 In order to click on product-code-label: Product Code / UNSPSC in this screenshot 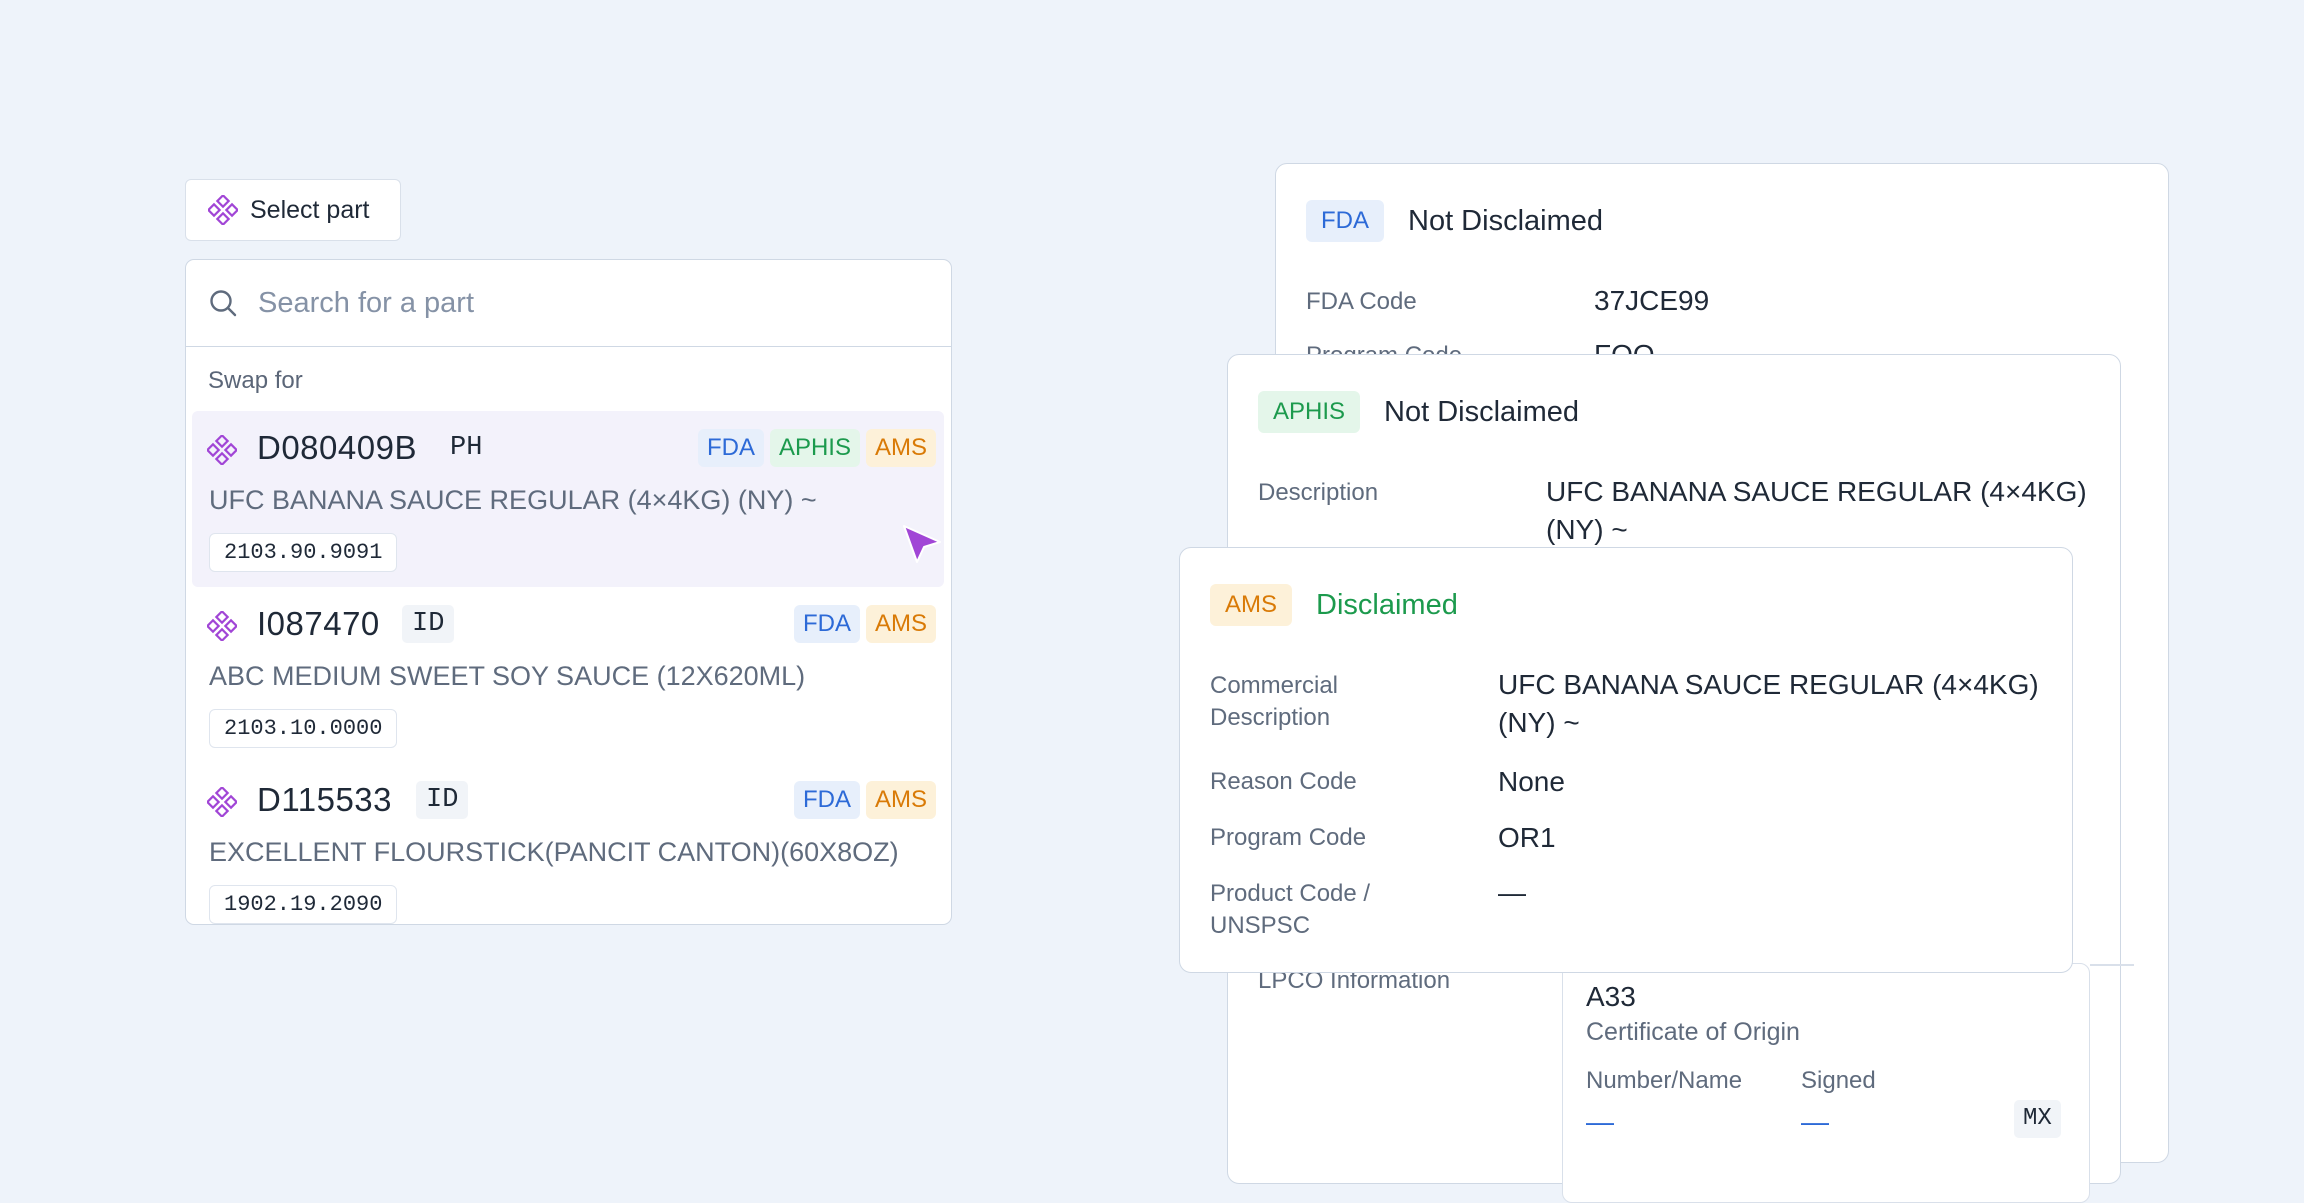, I will do `click(1290, 909)`.